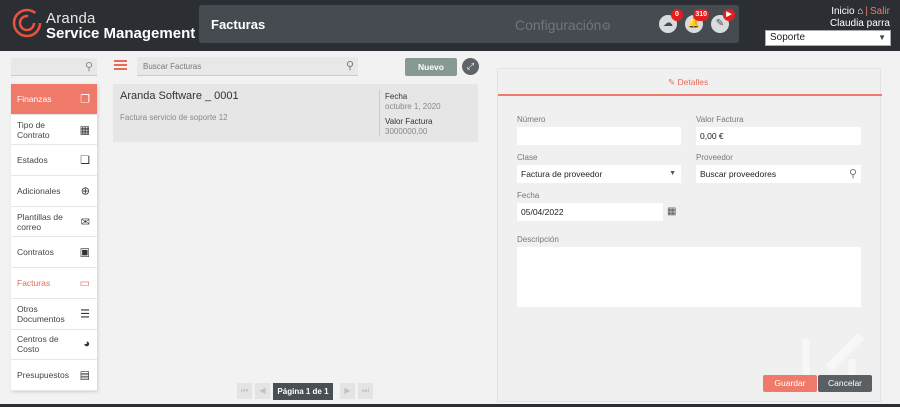 The height and width of the screenshot is (407, 900). What do you see at coordinates (562, 174) in the screenshot?
I see `clase-value: Factura de proveedor` at bounding box center [562, 174].